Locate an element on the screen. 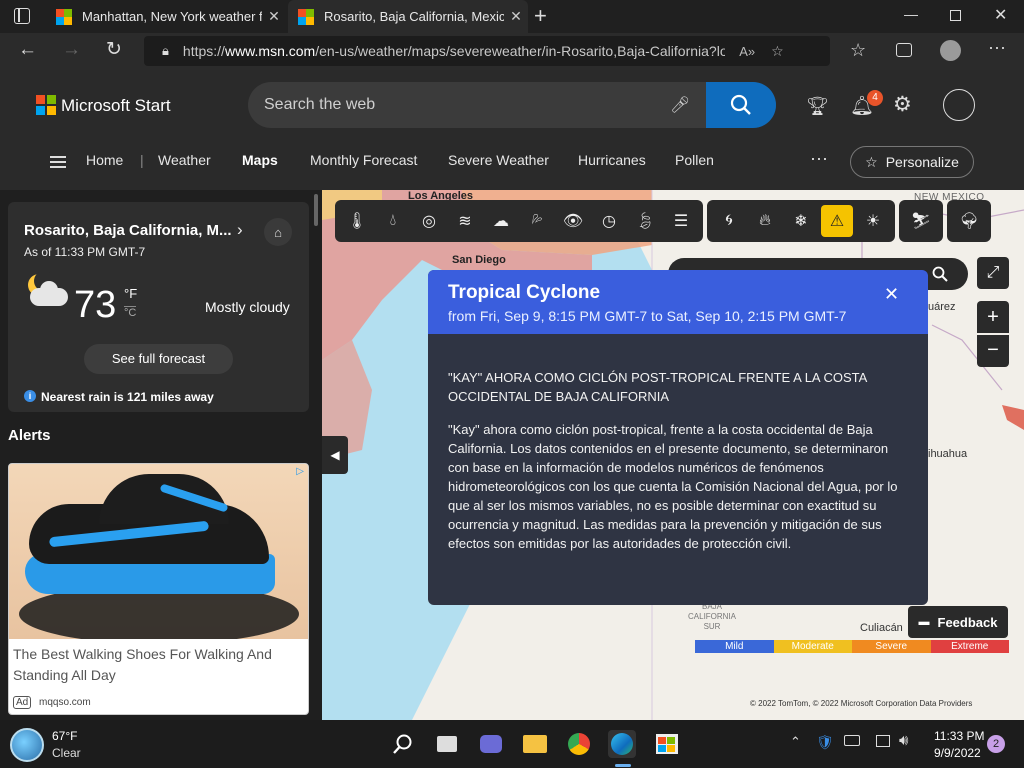 The image size is (1024, 768). settings-gear-icon: ⚙ is located at coordinates (902, 104).